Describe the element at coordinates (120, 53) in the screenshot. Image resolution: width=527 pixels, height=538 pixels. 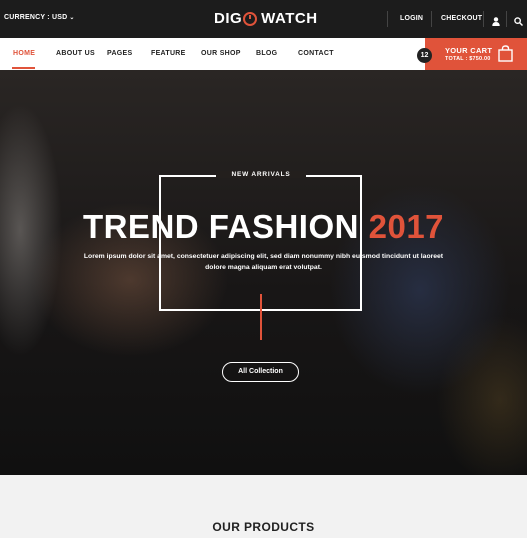
I see `nav-item-pages: PAGES` at that location.